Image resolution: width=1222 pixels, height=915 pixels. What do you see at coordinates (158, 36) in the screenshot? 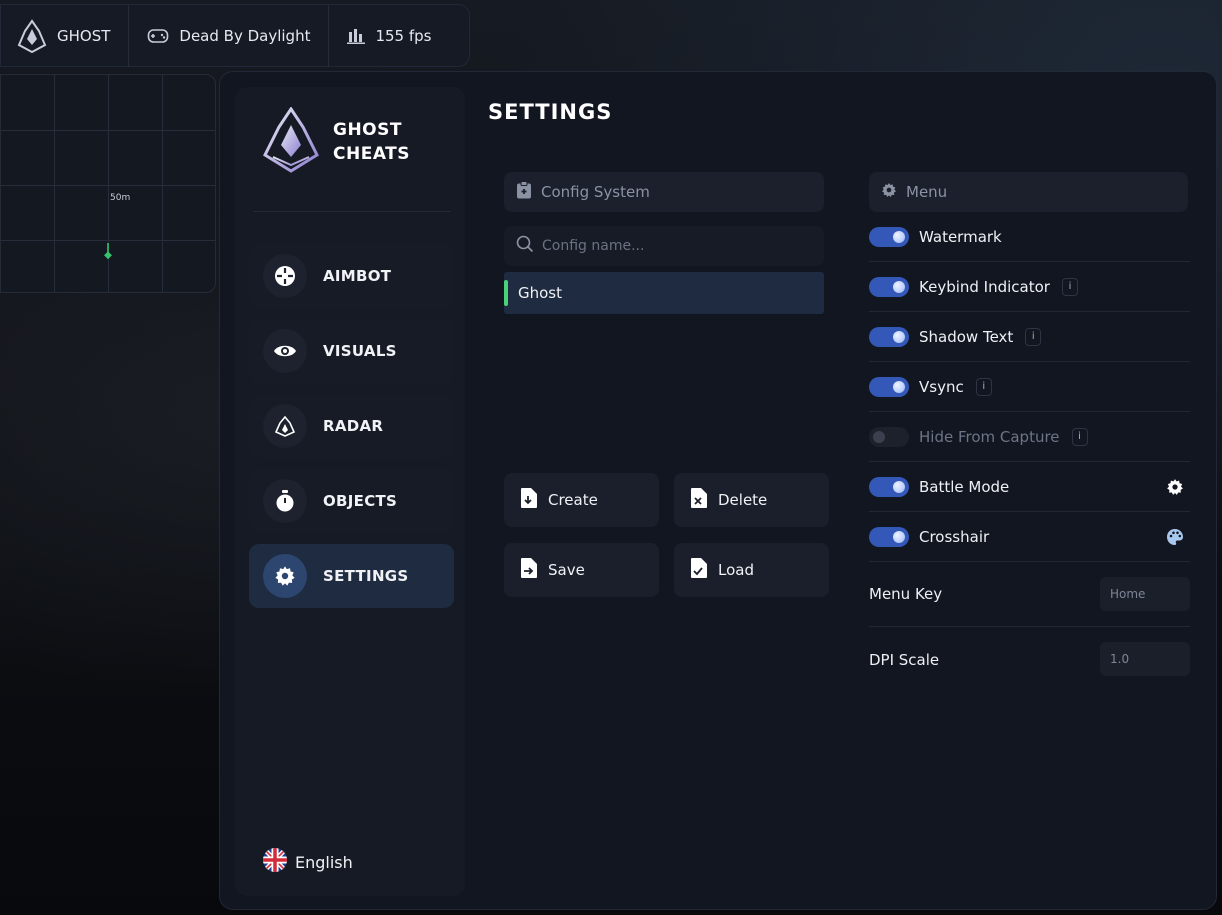
I see `gamepad-icon` at bounding box center [158, 36].